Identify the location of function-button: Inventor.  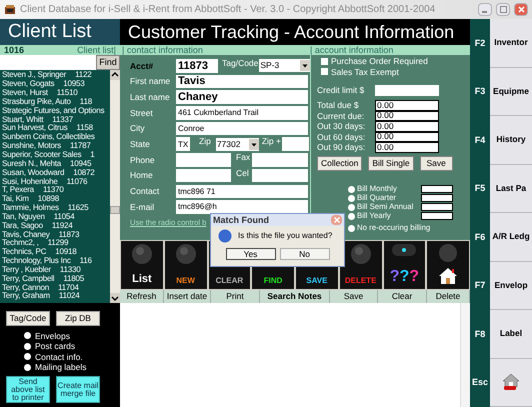
(511, 43).